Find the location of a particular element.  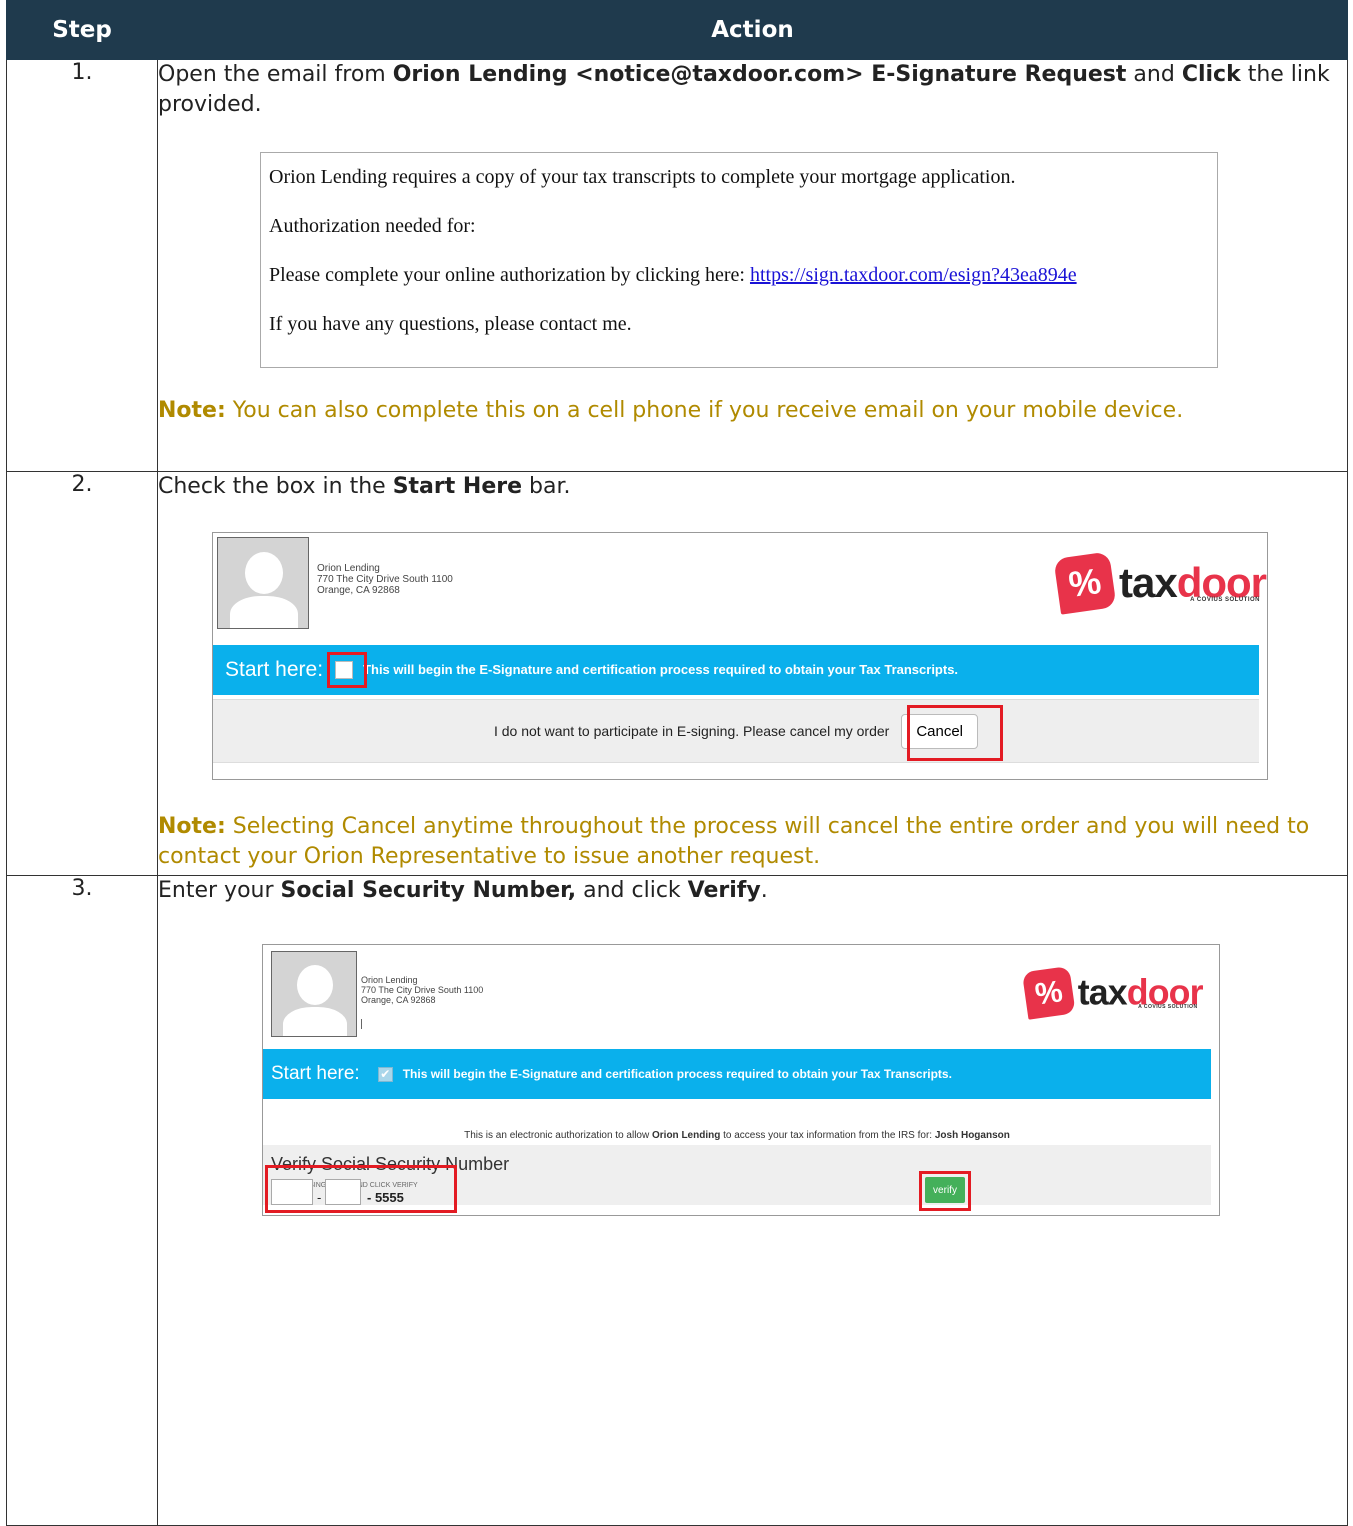

step-number: 3. is located at coordinates (82, 1200).